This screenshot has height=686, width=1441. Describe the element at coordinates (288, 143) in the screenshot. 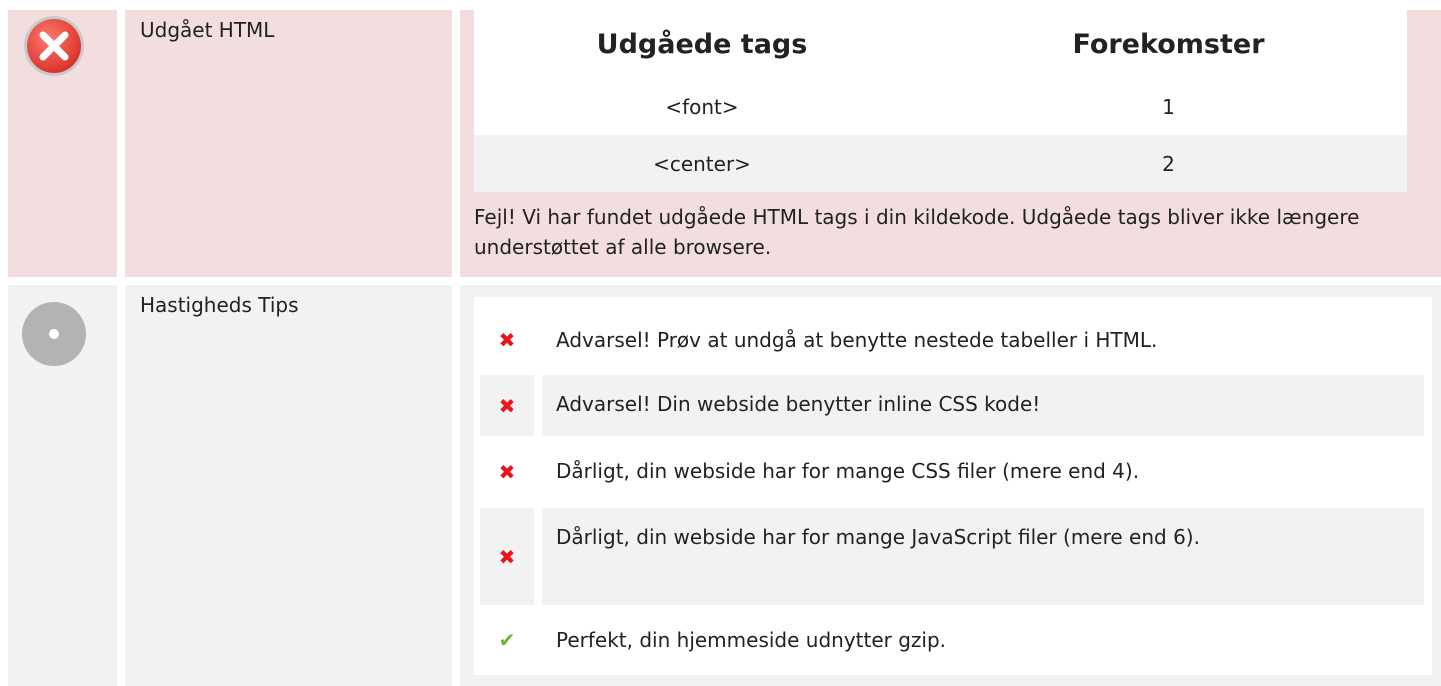

I see `label-cell: Udgået HTML` at that location.